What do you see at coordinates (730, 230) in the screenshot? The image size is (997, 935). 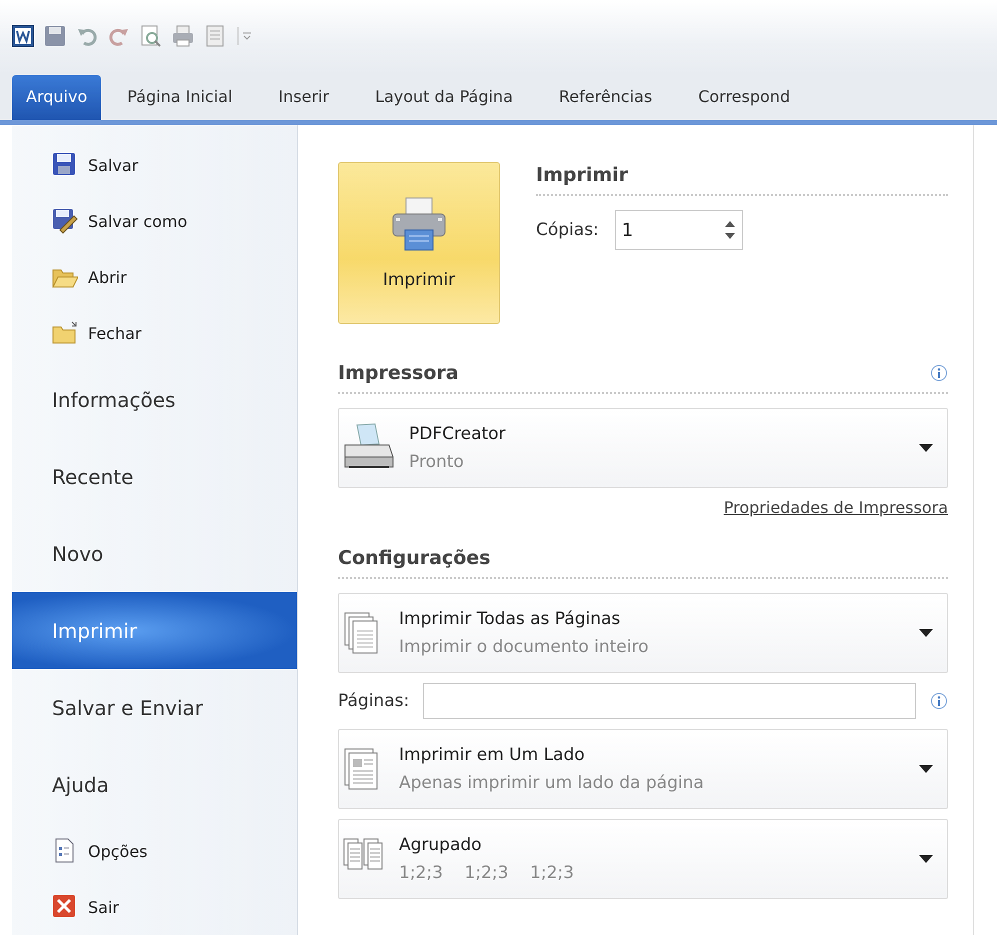 I see `spin-arrows-icon` at bounding box center [730, 230].